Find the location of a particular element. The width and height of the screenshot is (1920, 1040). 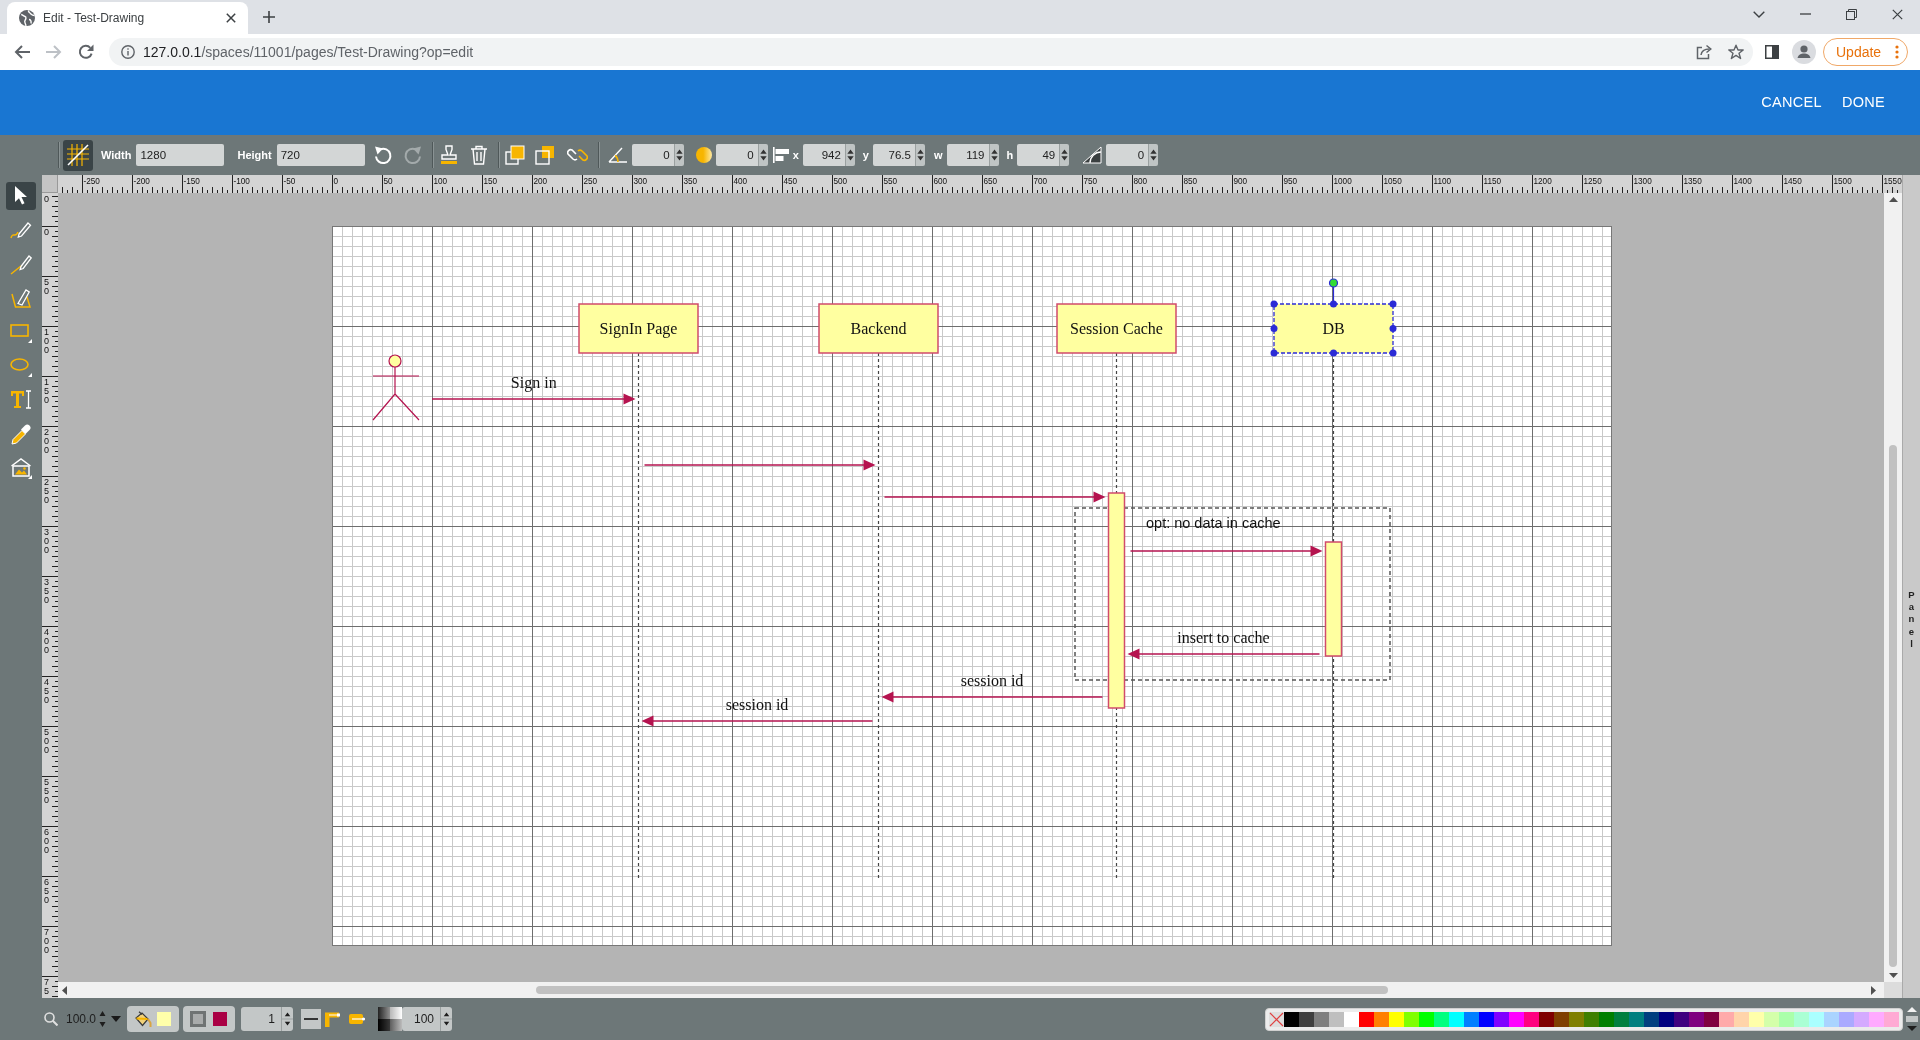

trash-icon is located at coordinates (478, 155).